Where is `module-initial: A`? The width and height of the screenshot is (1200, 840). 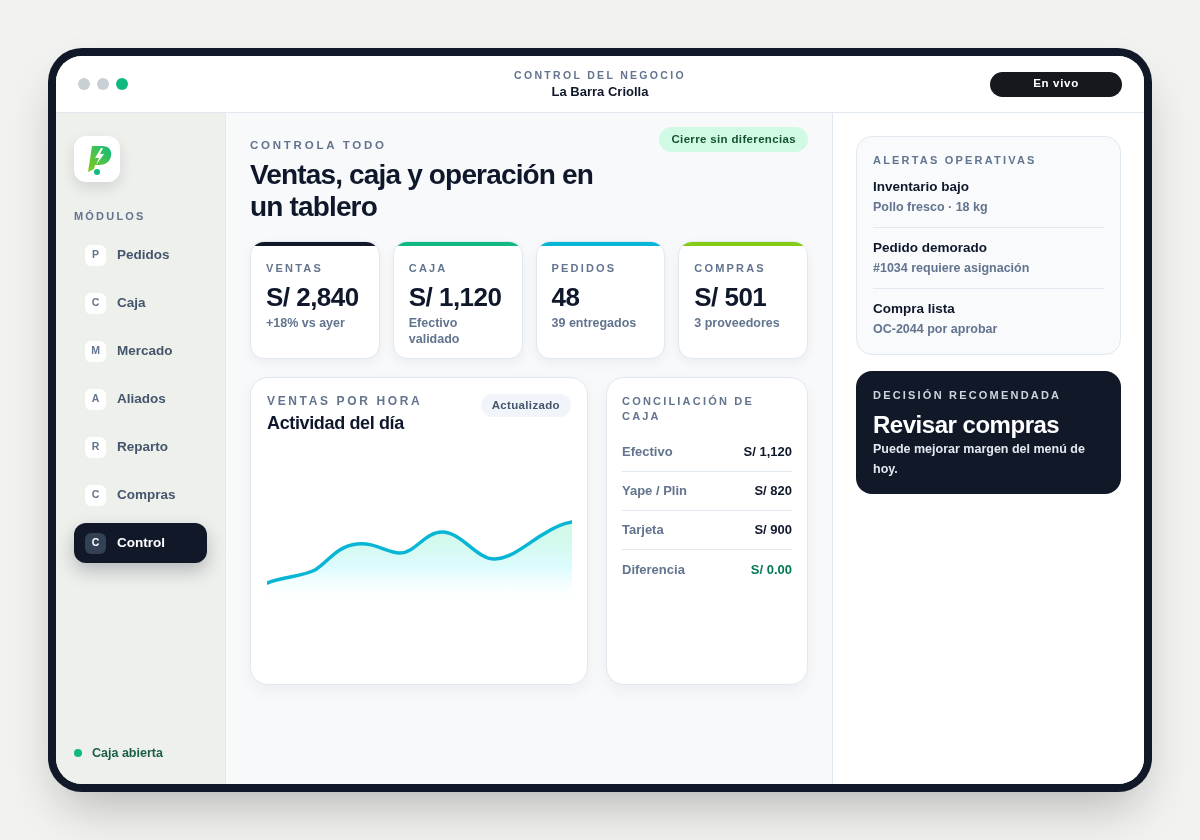
module-initial: A is located at coordinates (95, 399).